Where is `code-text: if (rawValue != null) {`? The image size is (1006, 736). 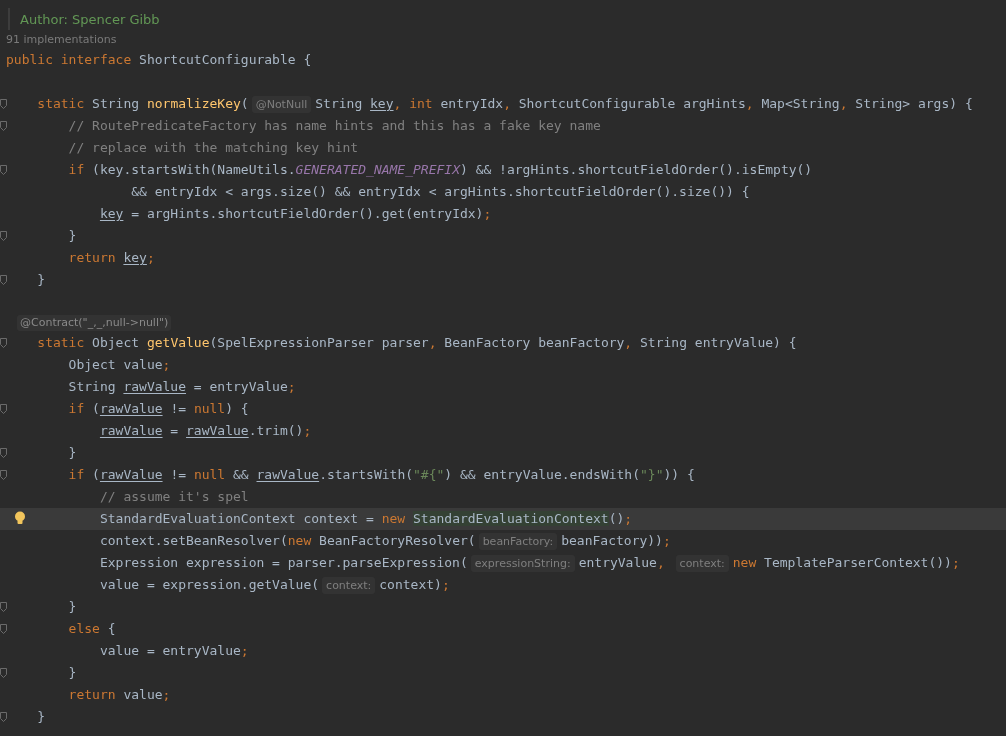 code-text: if (rawValue != null) { is located at coordinates (158, 409).